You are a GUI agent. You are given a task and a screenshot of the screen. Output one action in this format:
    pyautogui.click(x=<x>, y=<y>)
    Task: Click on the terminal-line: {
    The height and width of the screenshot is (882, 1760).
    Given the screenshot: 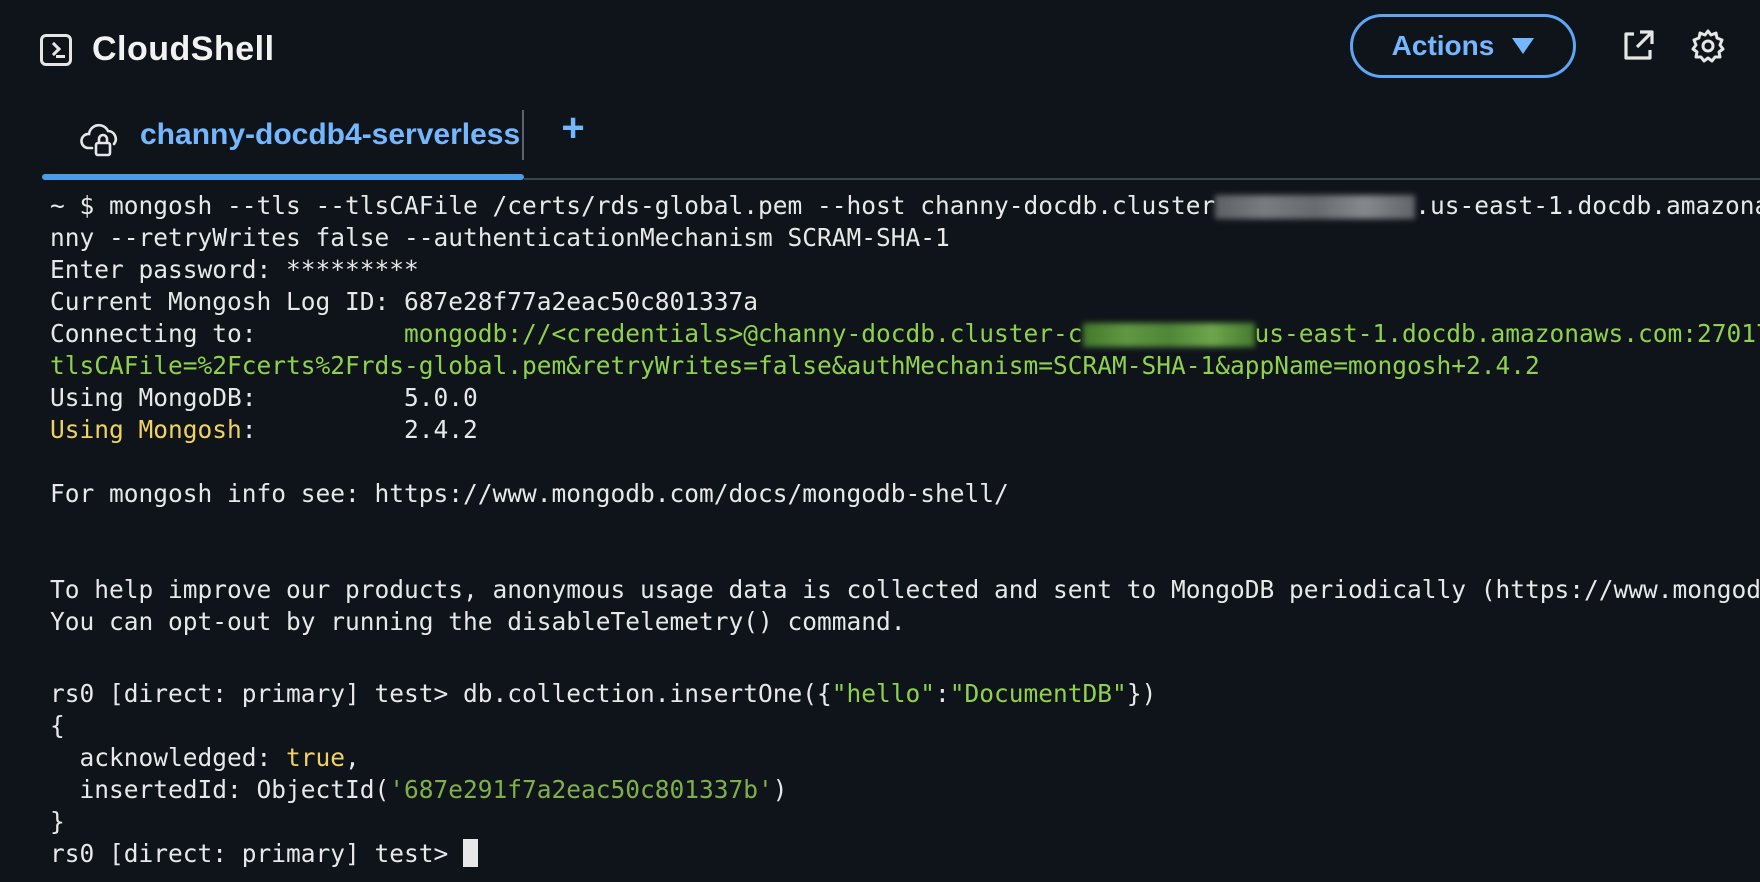 What is the action you would take?
    pyautogui.click(x=57, y=725)
    